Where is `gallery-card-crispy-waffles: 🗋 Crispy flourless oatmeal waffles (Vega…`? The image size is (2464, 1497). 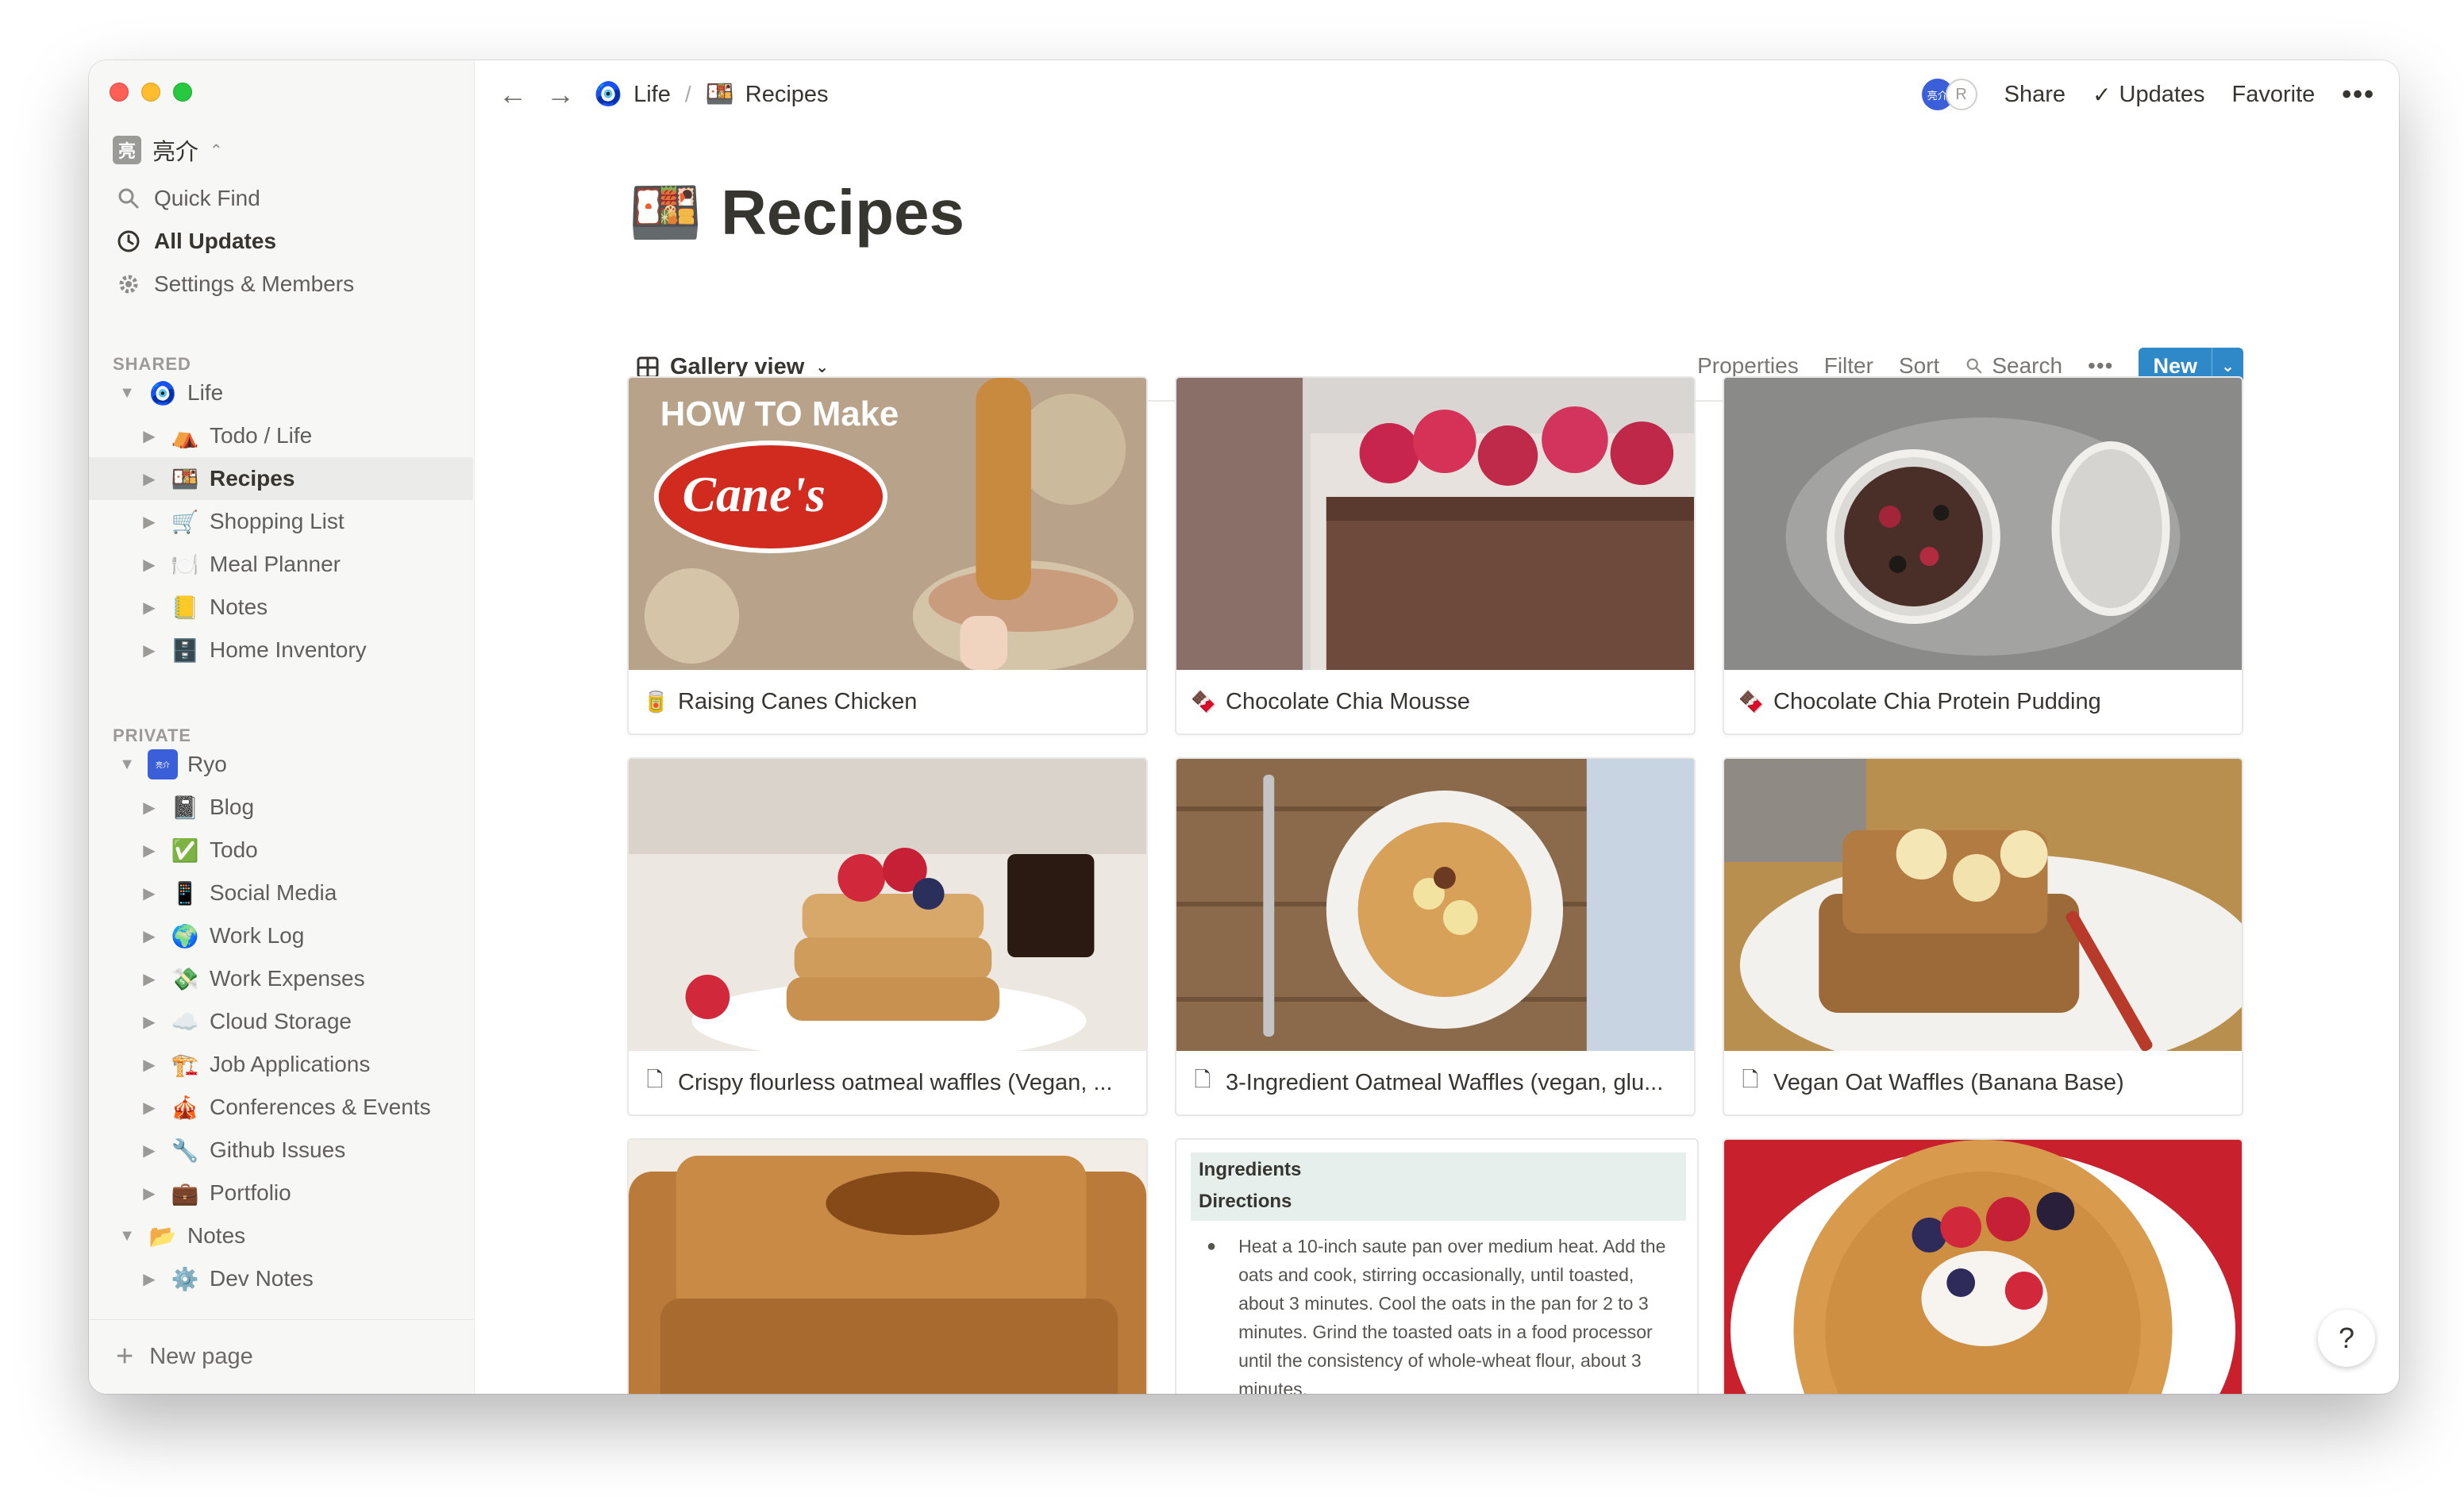
gallery-card-crispy-waffles: 🗋 Crispy flourless oatmeal waffles (Vega… is located at coordinates (887, 936).